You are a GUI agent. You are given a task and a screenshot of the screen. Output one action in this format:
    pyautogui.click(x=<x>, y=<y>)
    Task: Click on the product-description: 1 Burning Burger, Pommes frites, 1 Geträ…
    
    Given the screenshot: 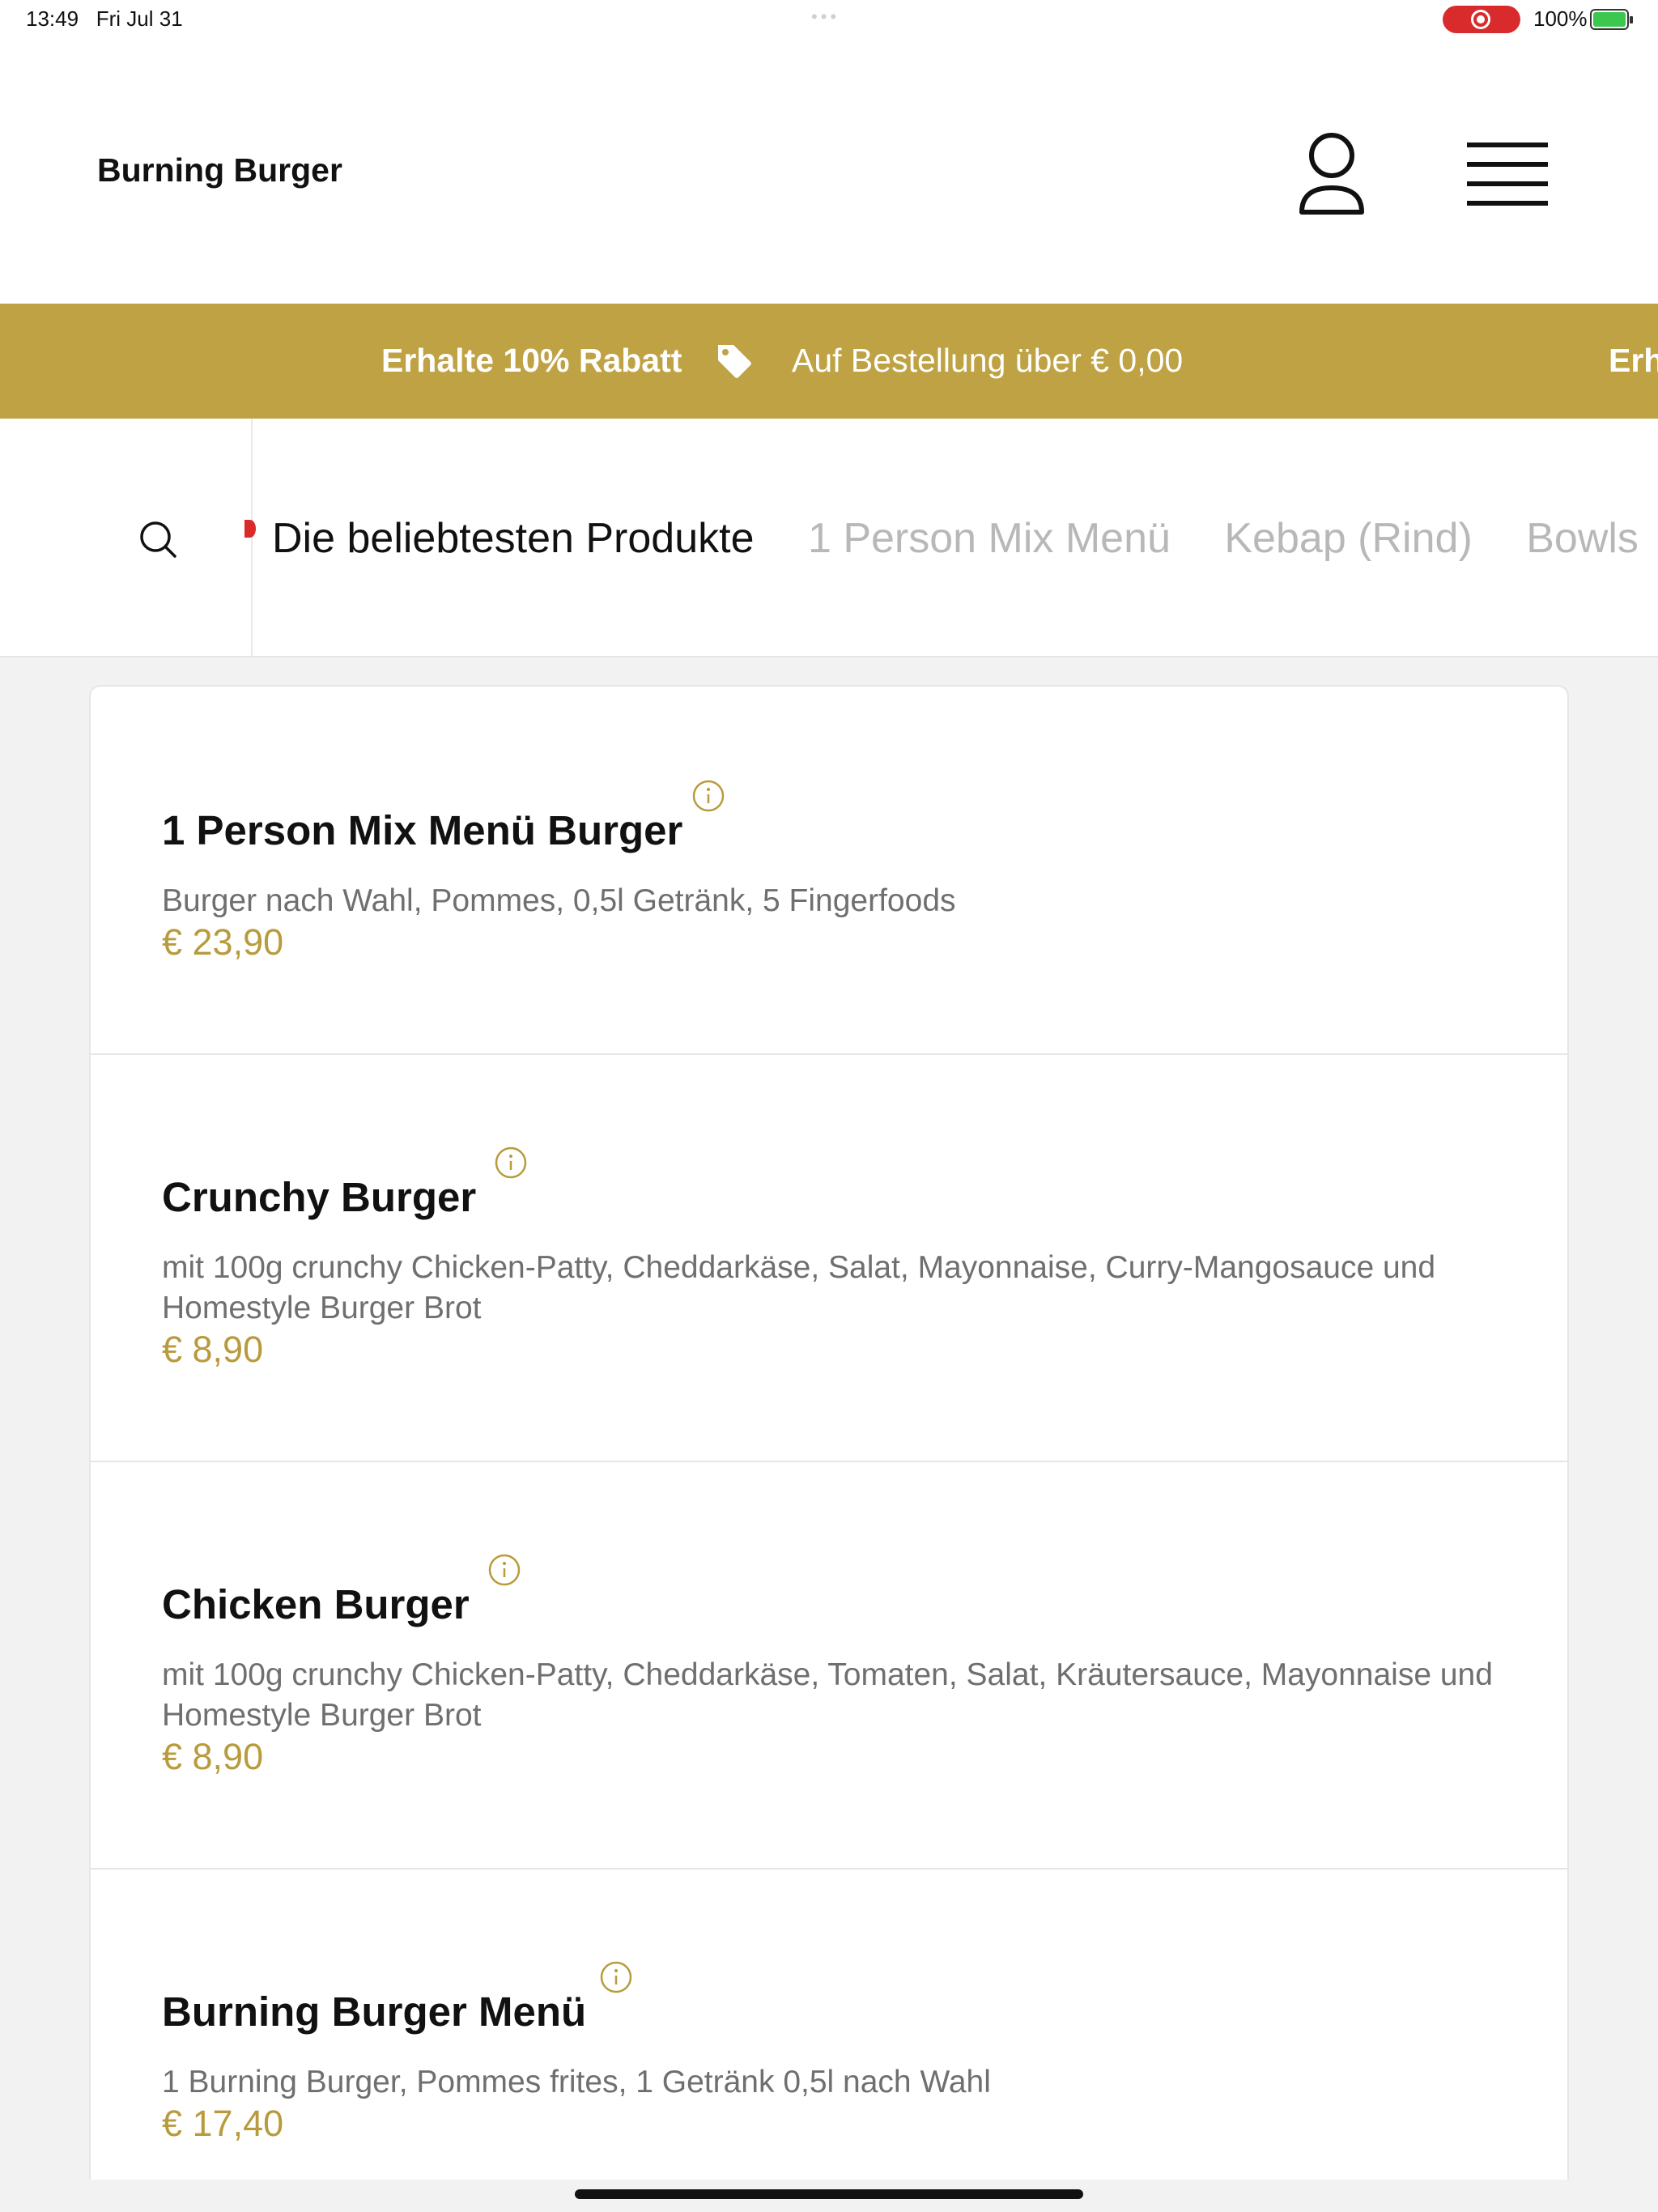 What is the action you would take?
    pyautogui.click(x=576, y=2082)
    